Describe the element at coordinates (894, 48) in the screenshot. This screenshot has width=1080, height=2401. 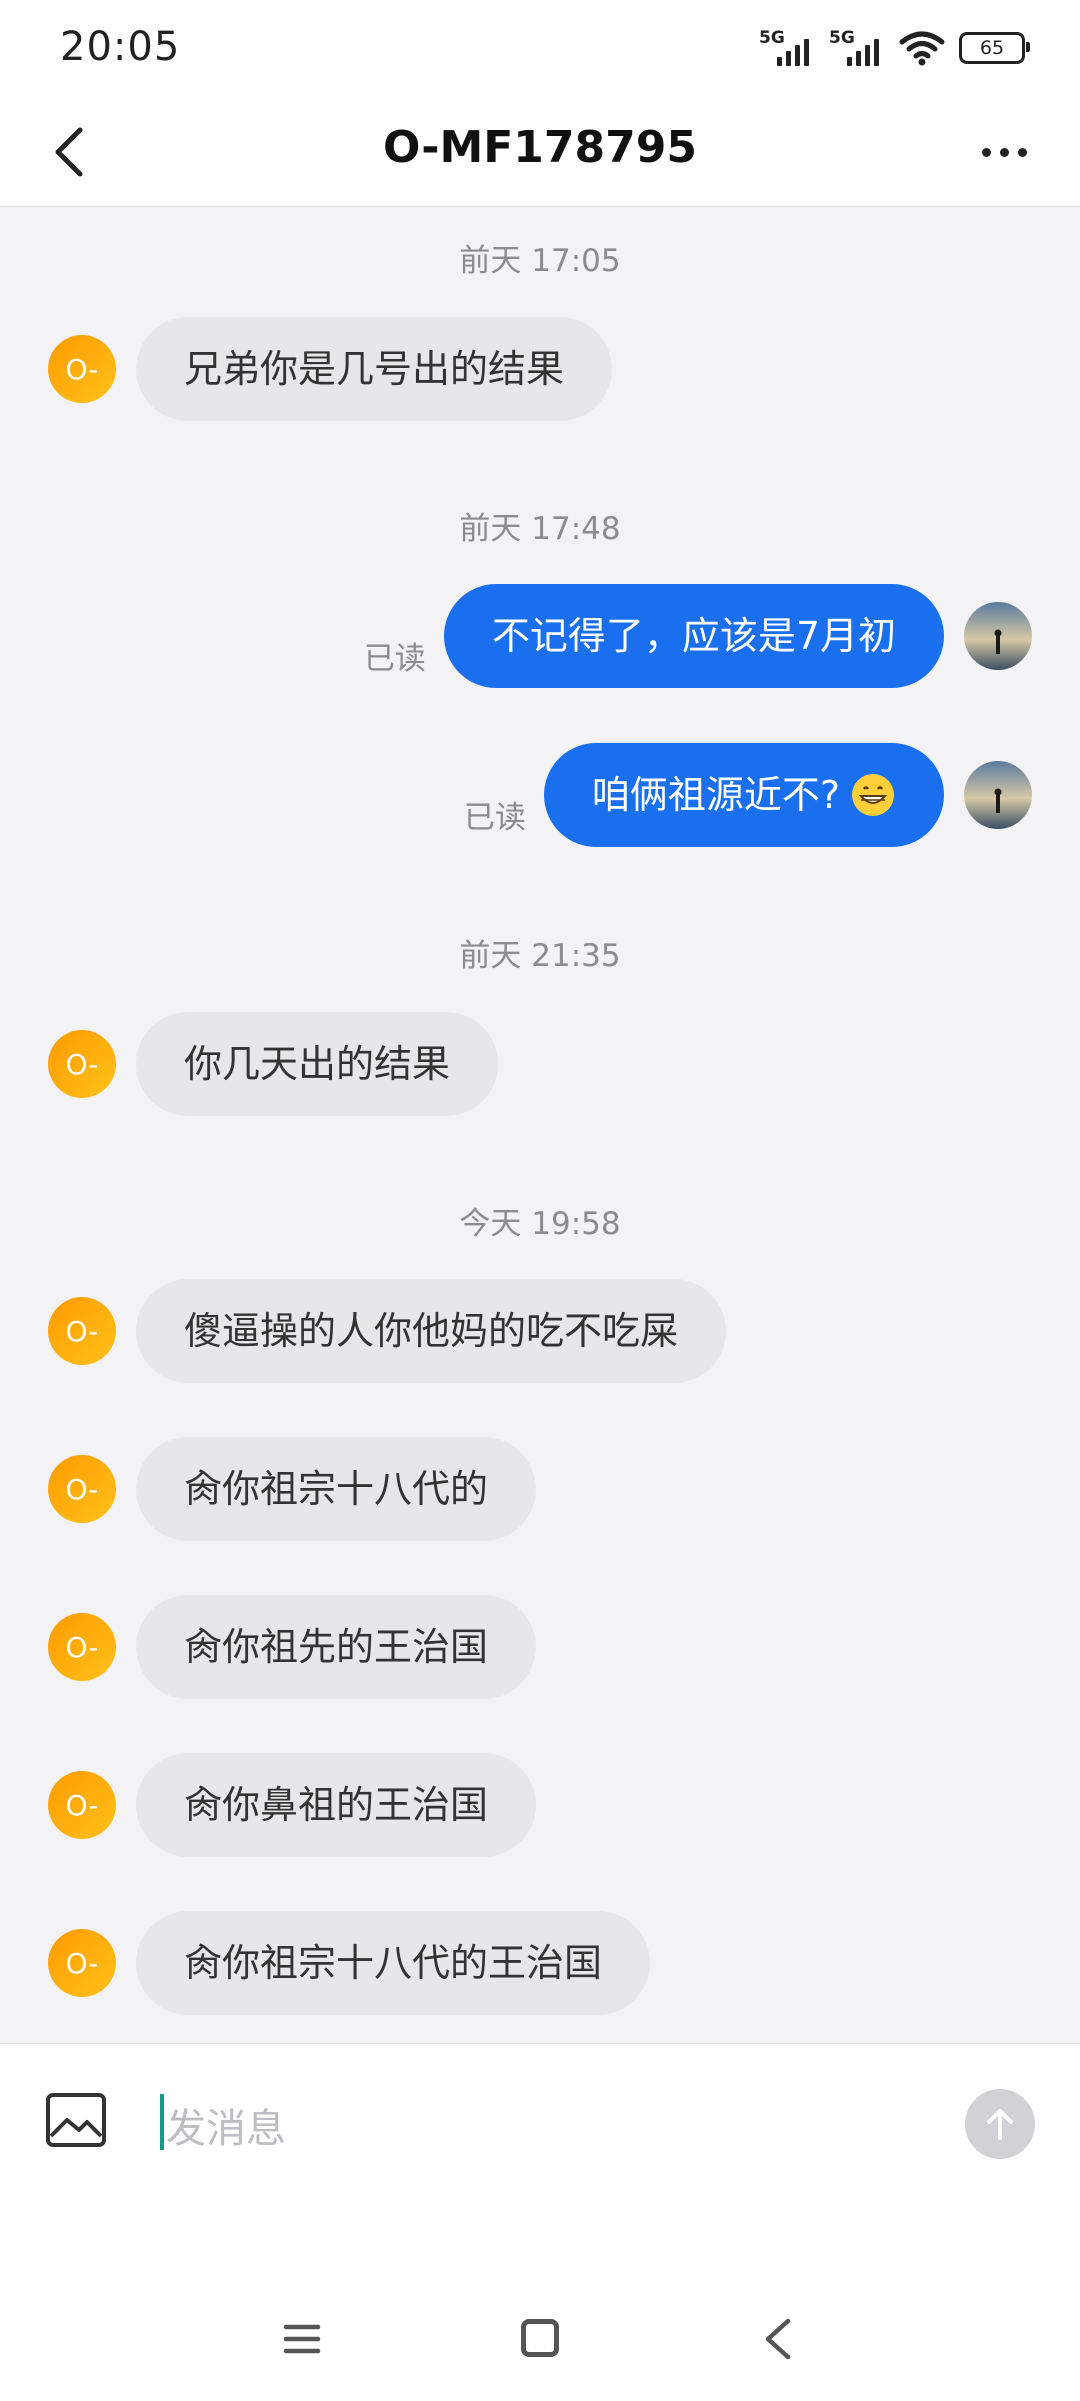
I see `status-icons: 5G 5G 65` at that location.